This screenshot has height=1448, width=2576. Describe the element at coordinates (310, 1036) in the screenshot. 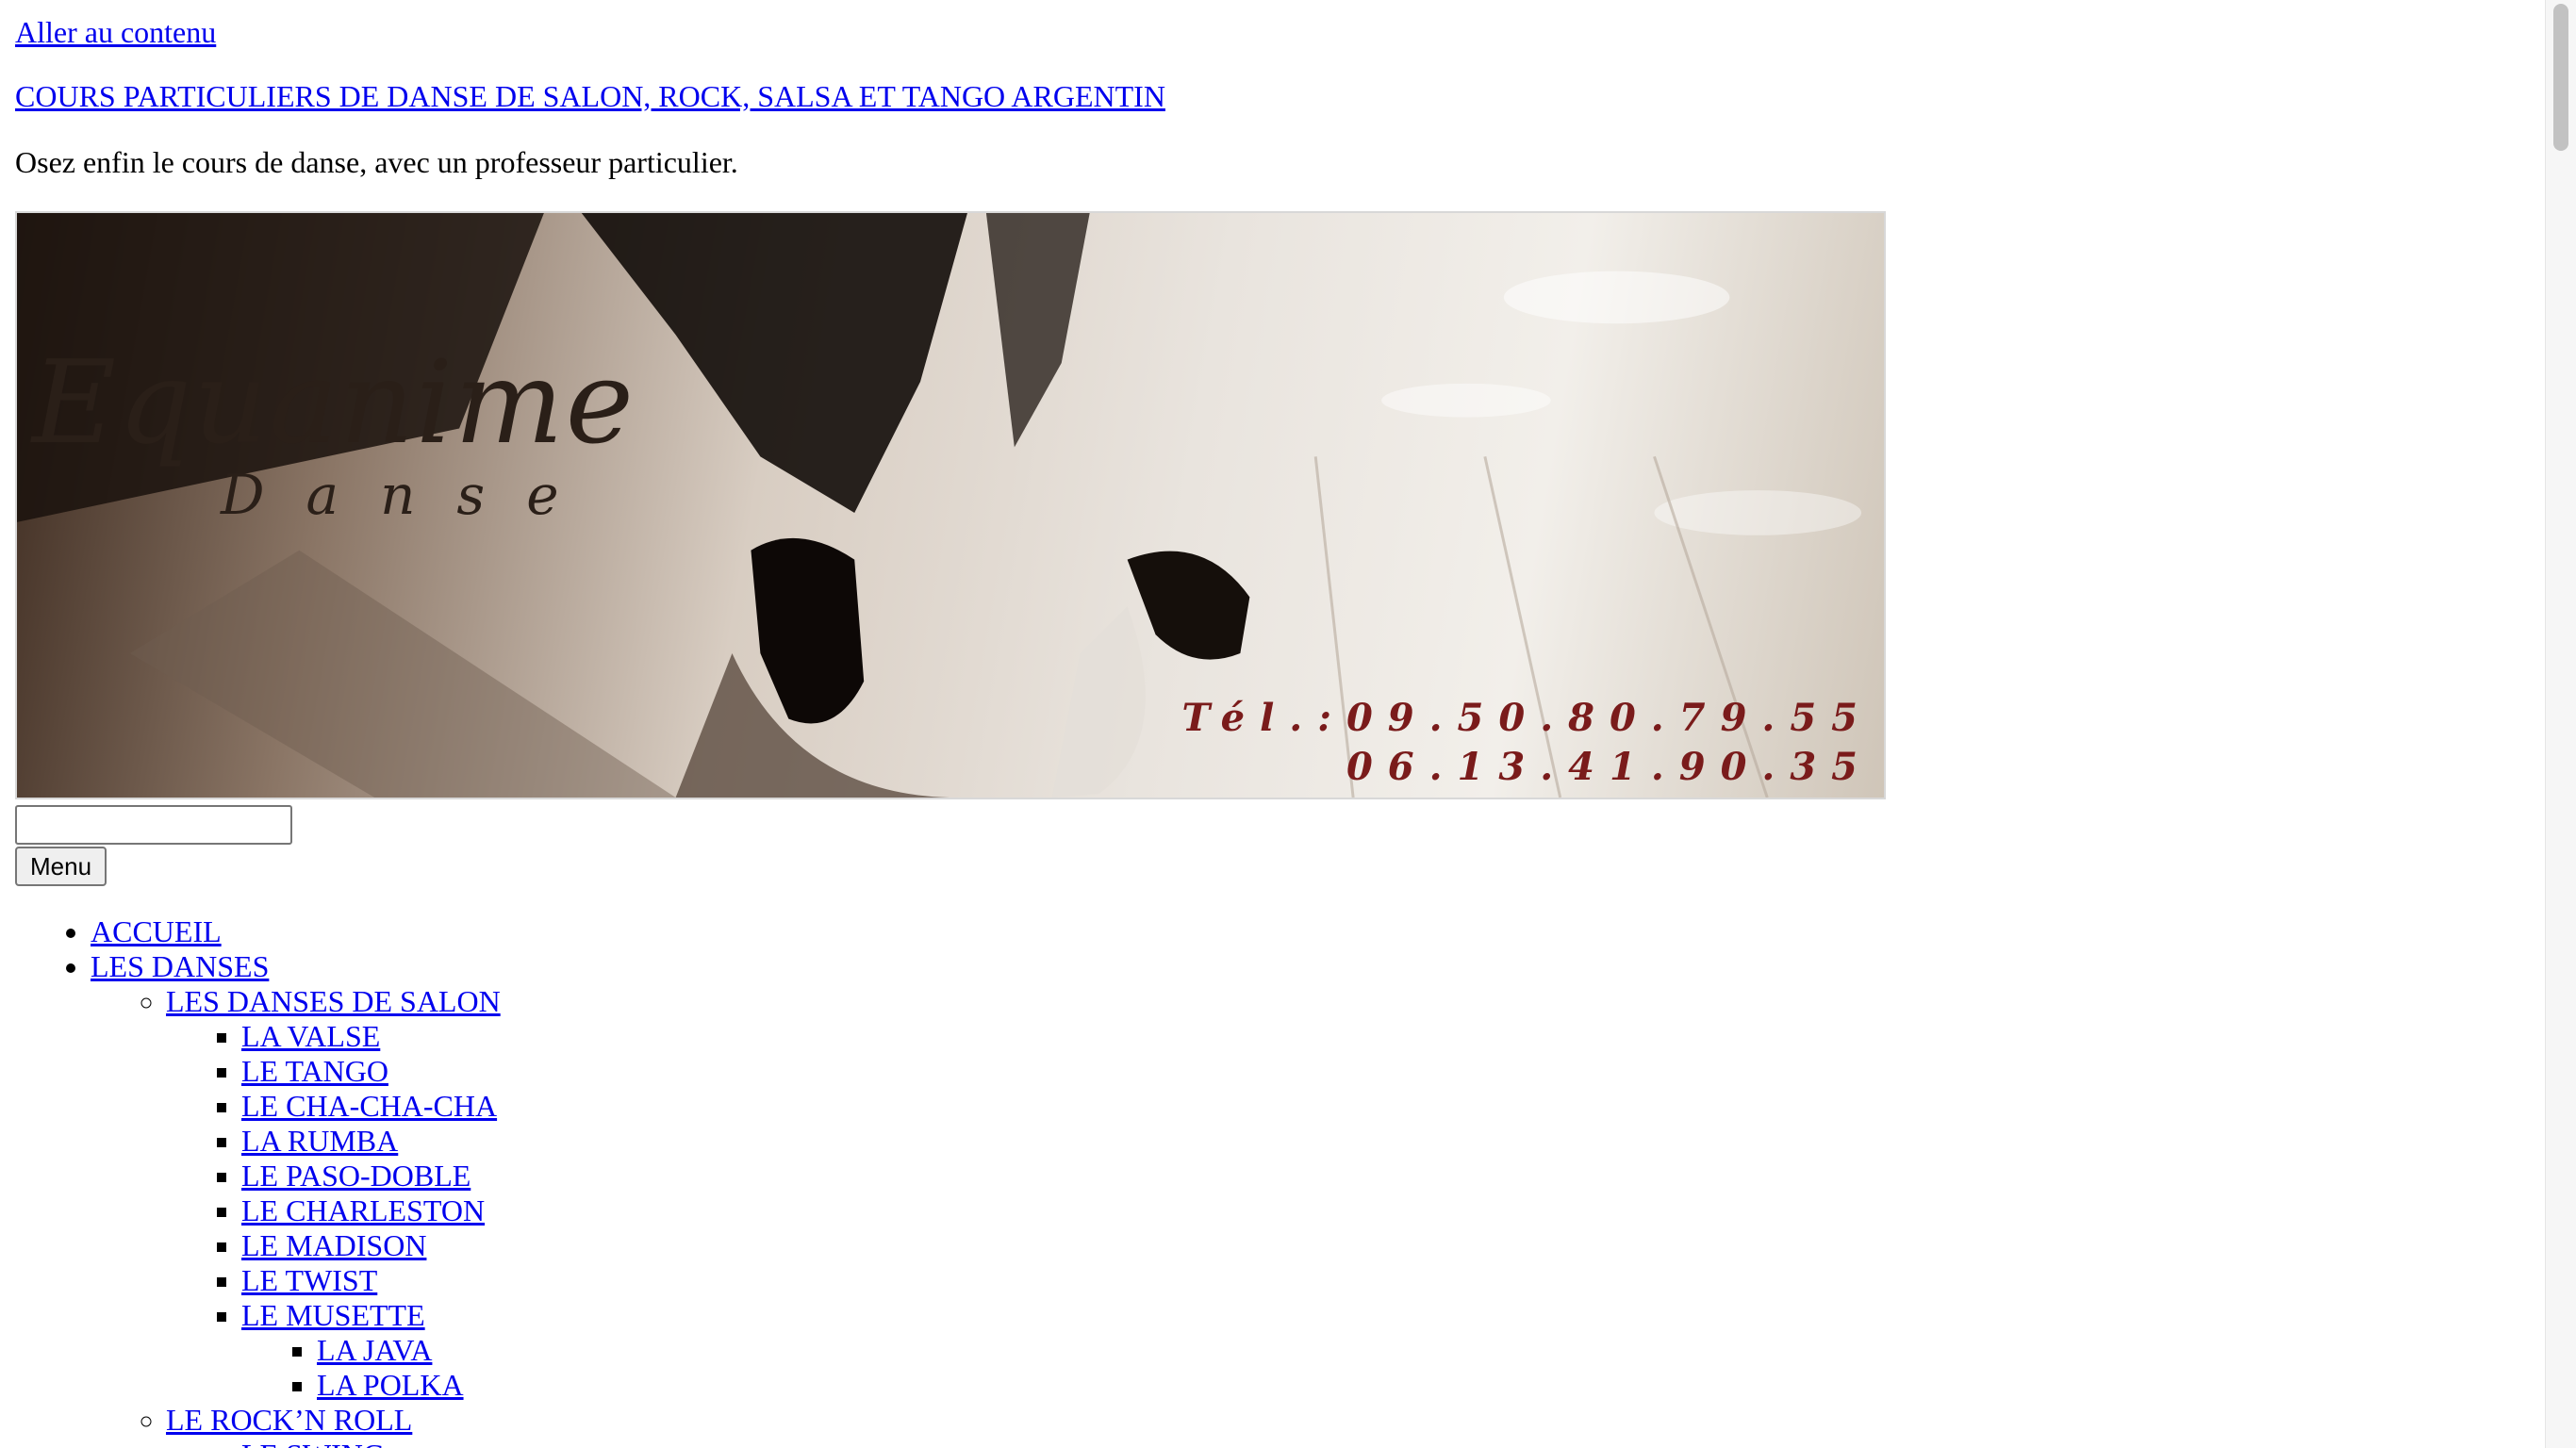

I see `nav-link-la-valse: LA VALSE` at that location.